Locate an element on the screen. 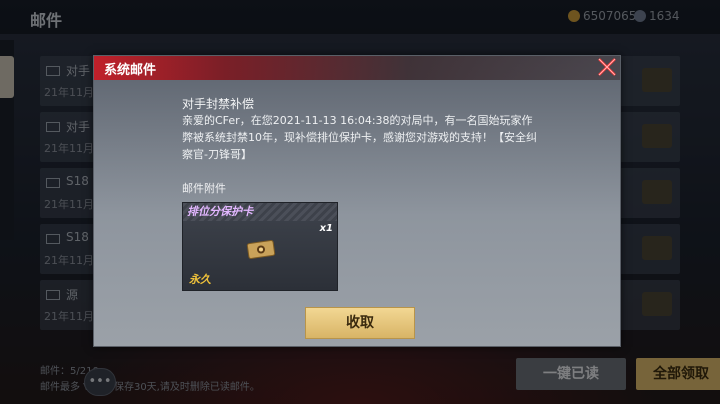  close-icon is located at coordinates (607, 67).